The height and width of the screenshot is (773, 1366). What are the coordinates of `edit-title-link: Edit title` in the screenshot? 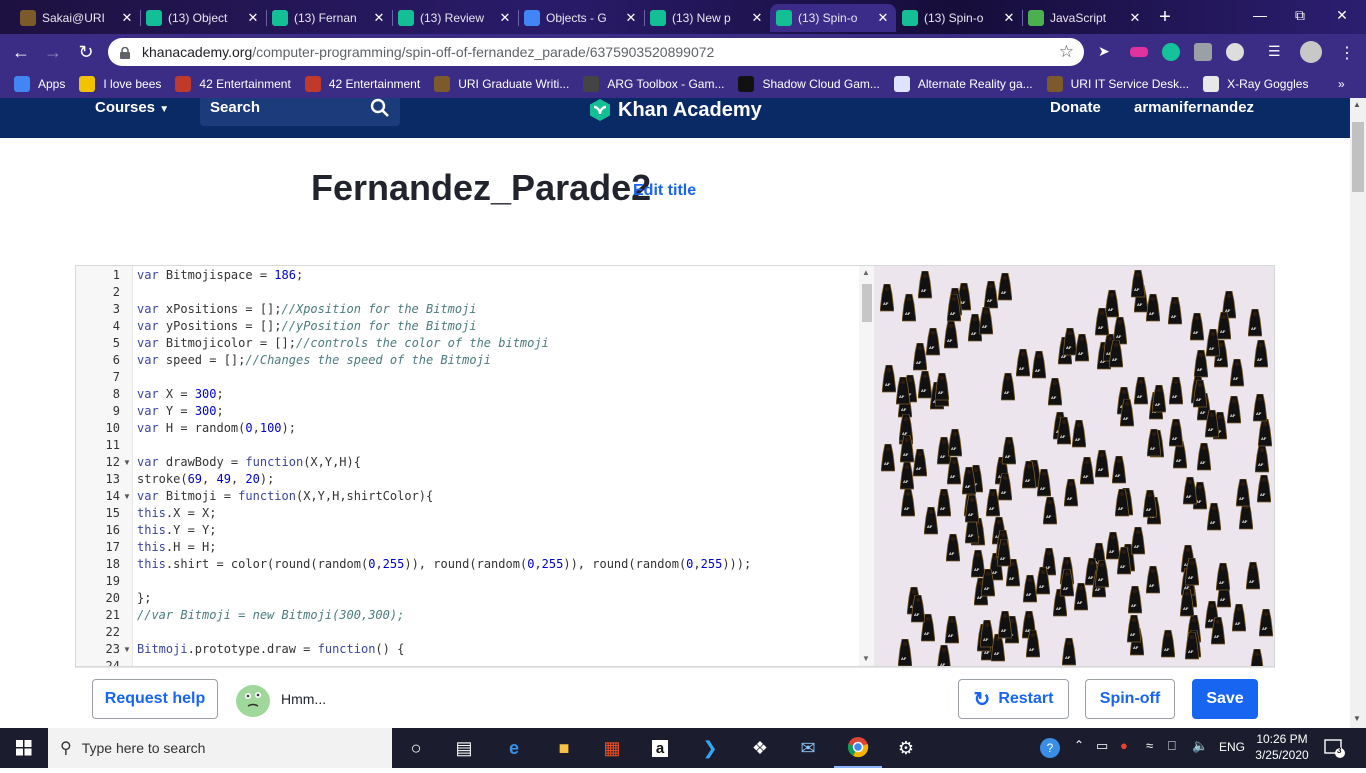 It's located at (664, 191).